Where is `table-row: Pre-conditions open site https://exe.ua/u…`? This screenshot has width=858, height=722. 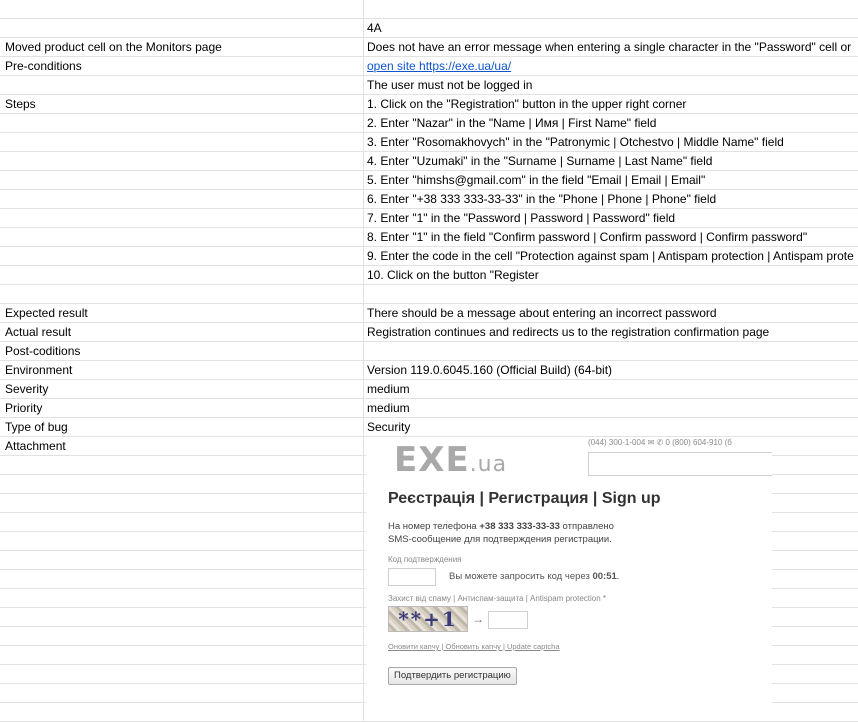 table-row: Pre-conditions open site https://exe.ua/u… is located at coordinates (429, 66).